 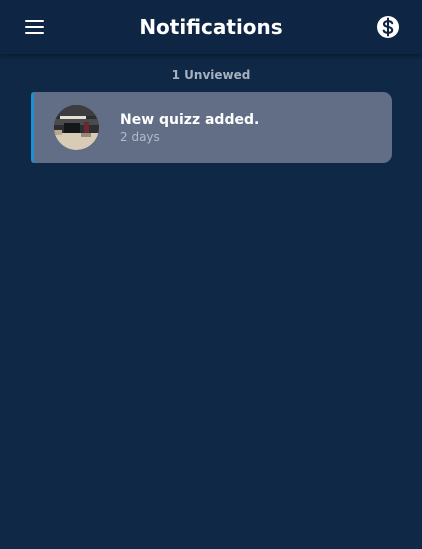 I want to click on notification-text: New quizz added. 2 days, so click(x=189, y=128).